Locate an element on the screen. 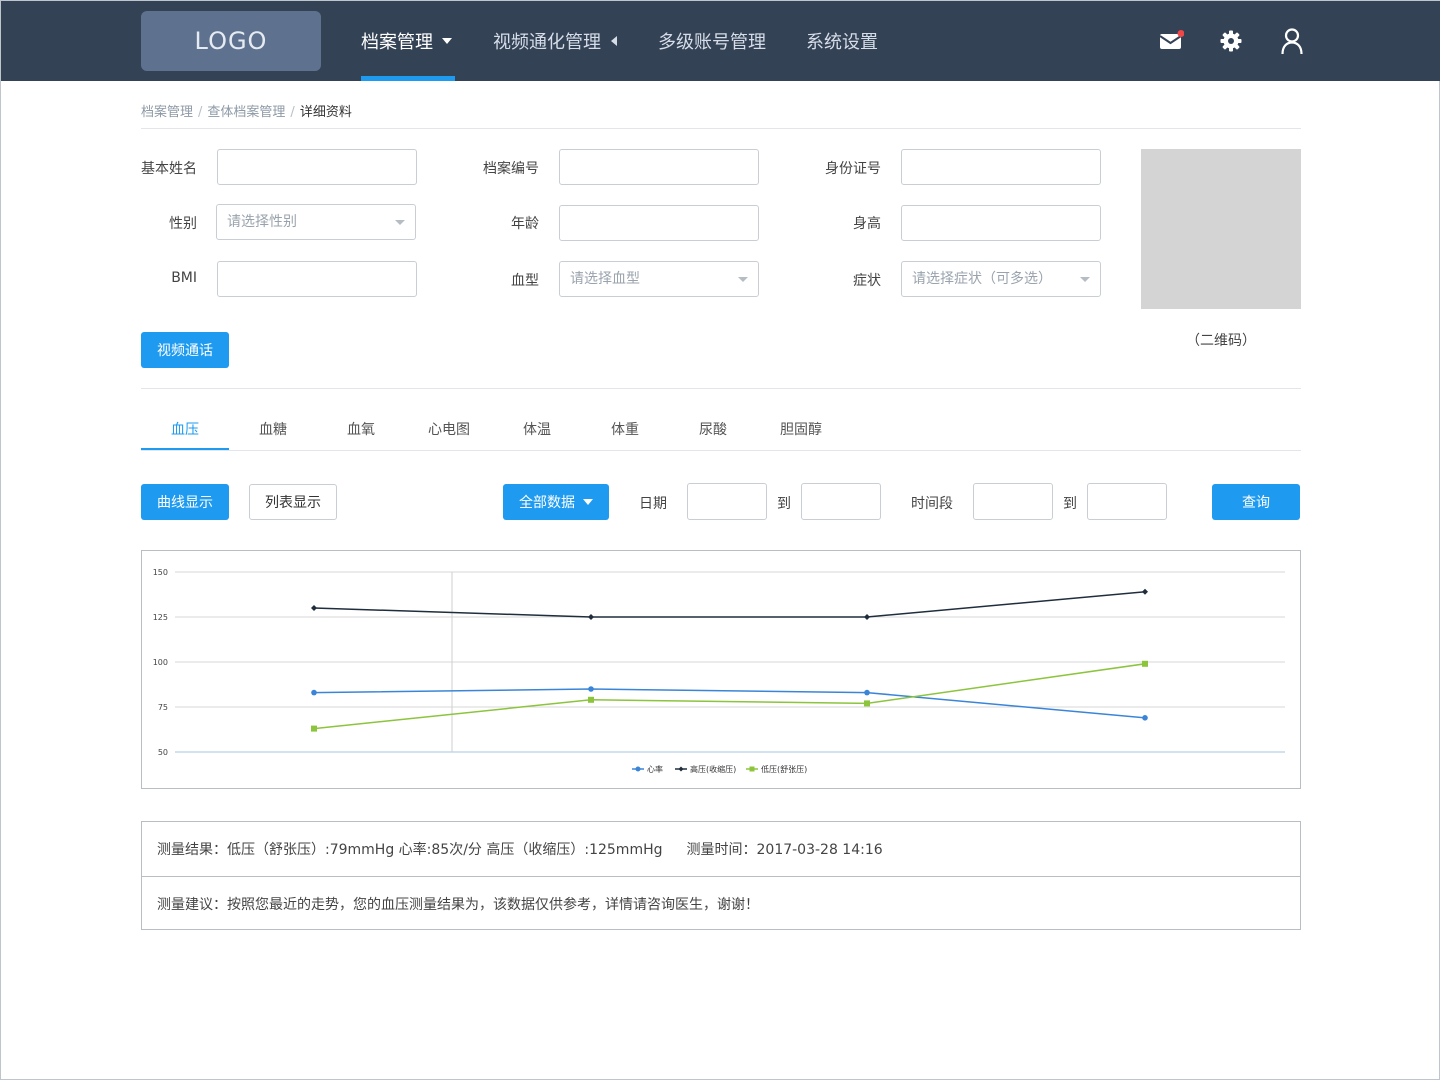 Image resolution: width=1440 pixels, height=1080 pixels. gender-label: 性别 is located at coordinates (183, 224).